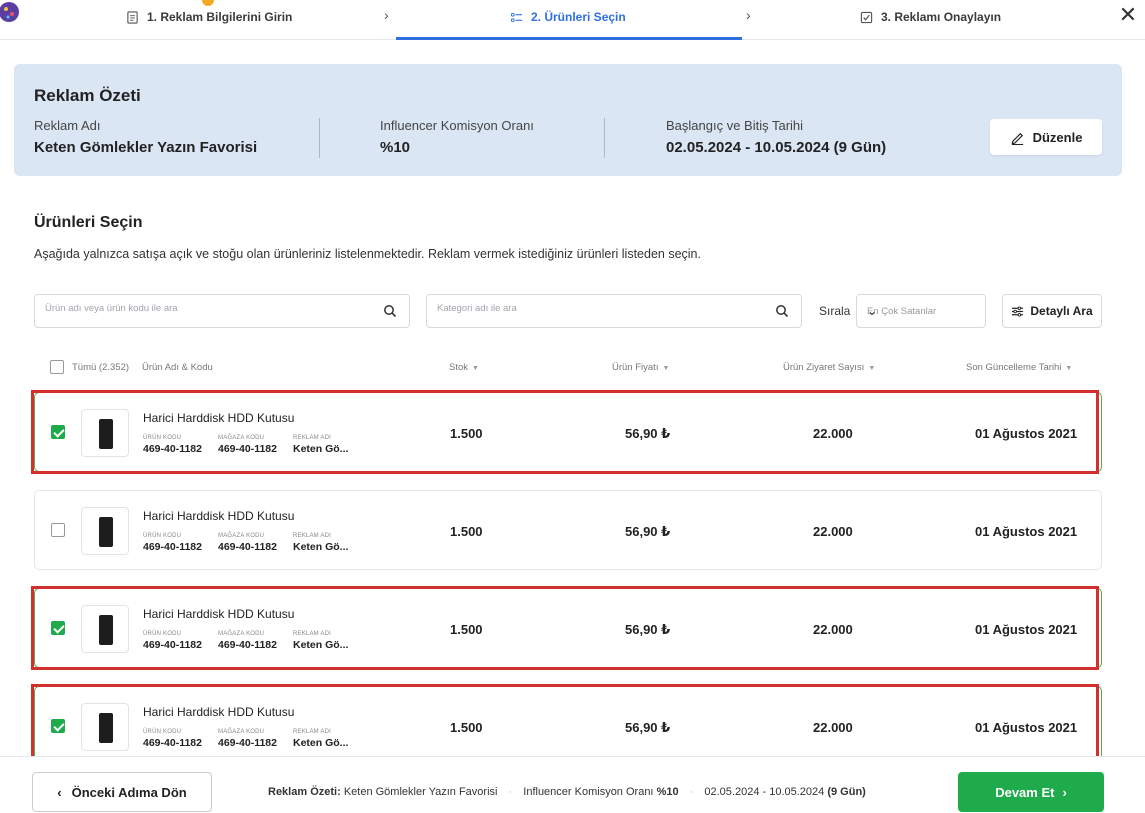  Describe the element at coordinates (569, 38) in the screenshot. I see `active-step-indicator` at that location.